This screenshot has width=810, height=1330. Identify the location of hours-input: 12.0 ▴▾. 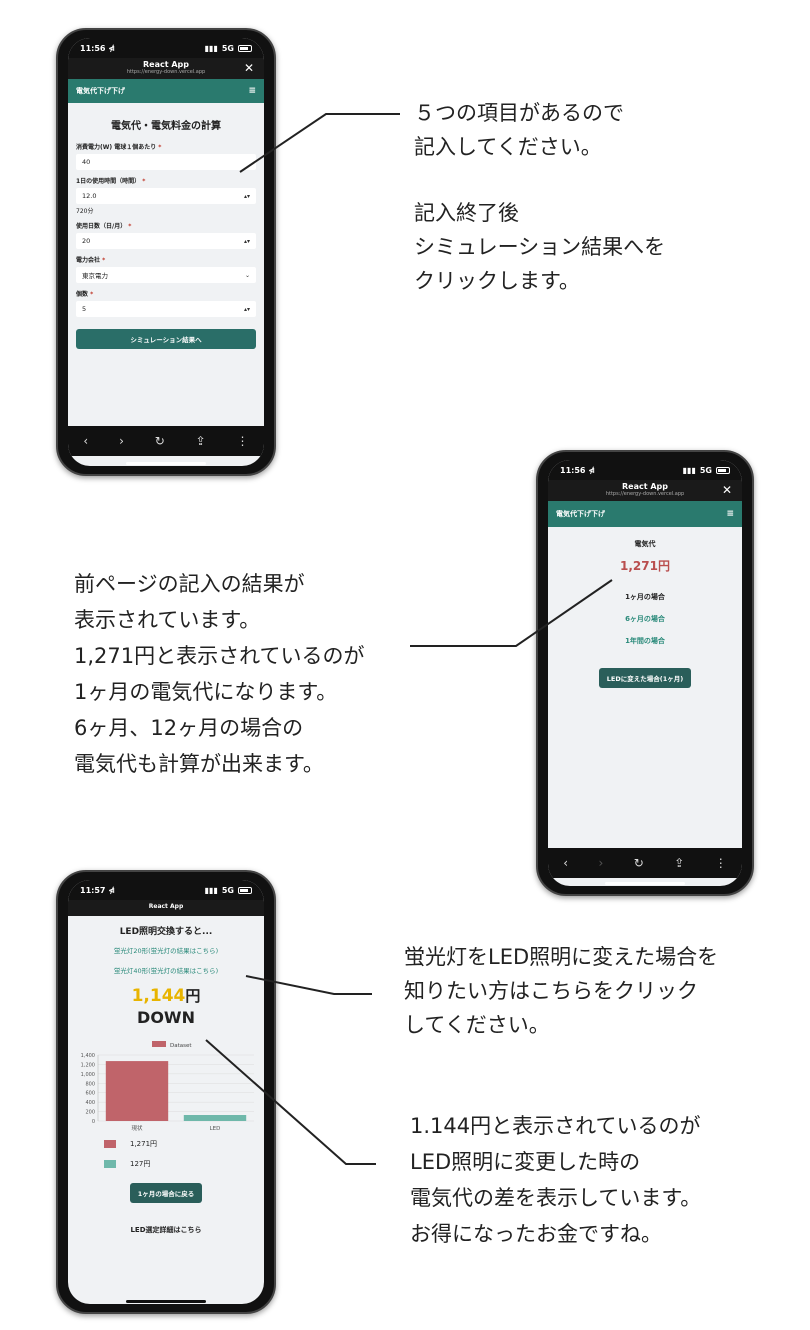
(166, 196).